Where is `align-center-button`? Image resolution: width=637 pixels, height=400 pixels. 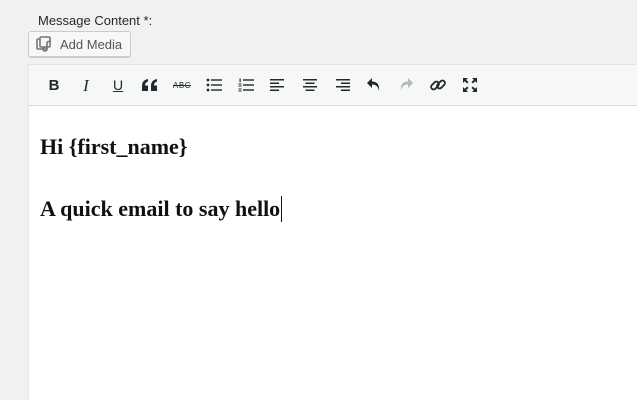
align-center-button is located at coordinates (310, 85).